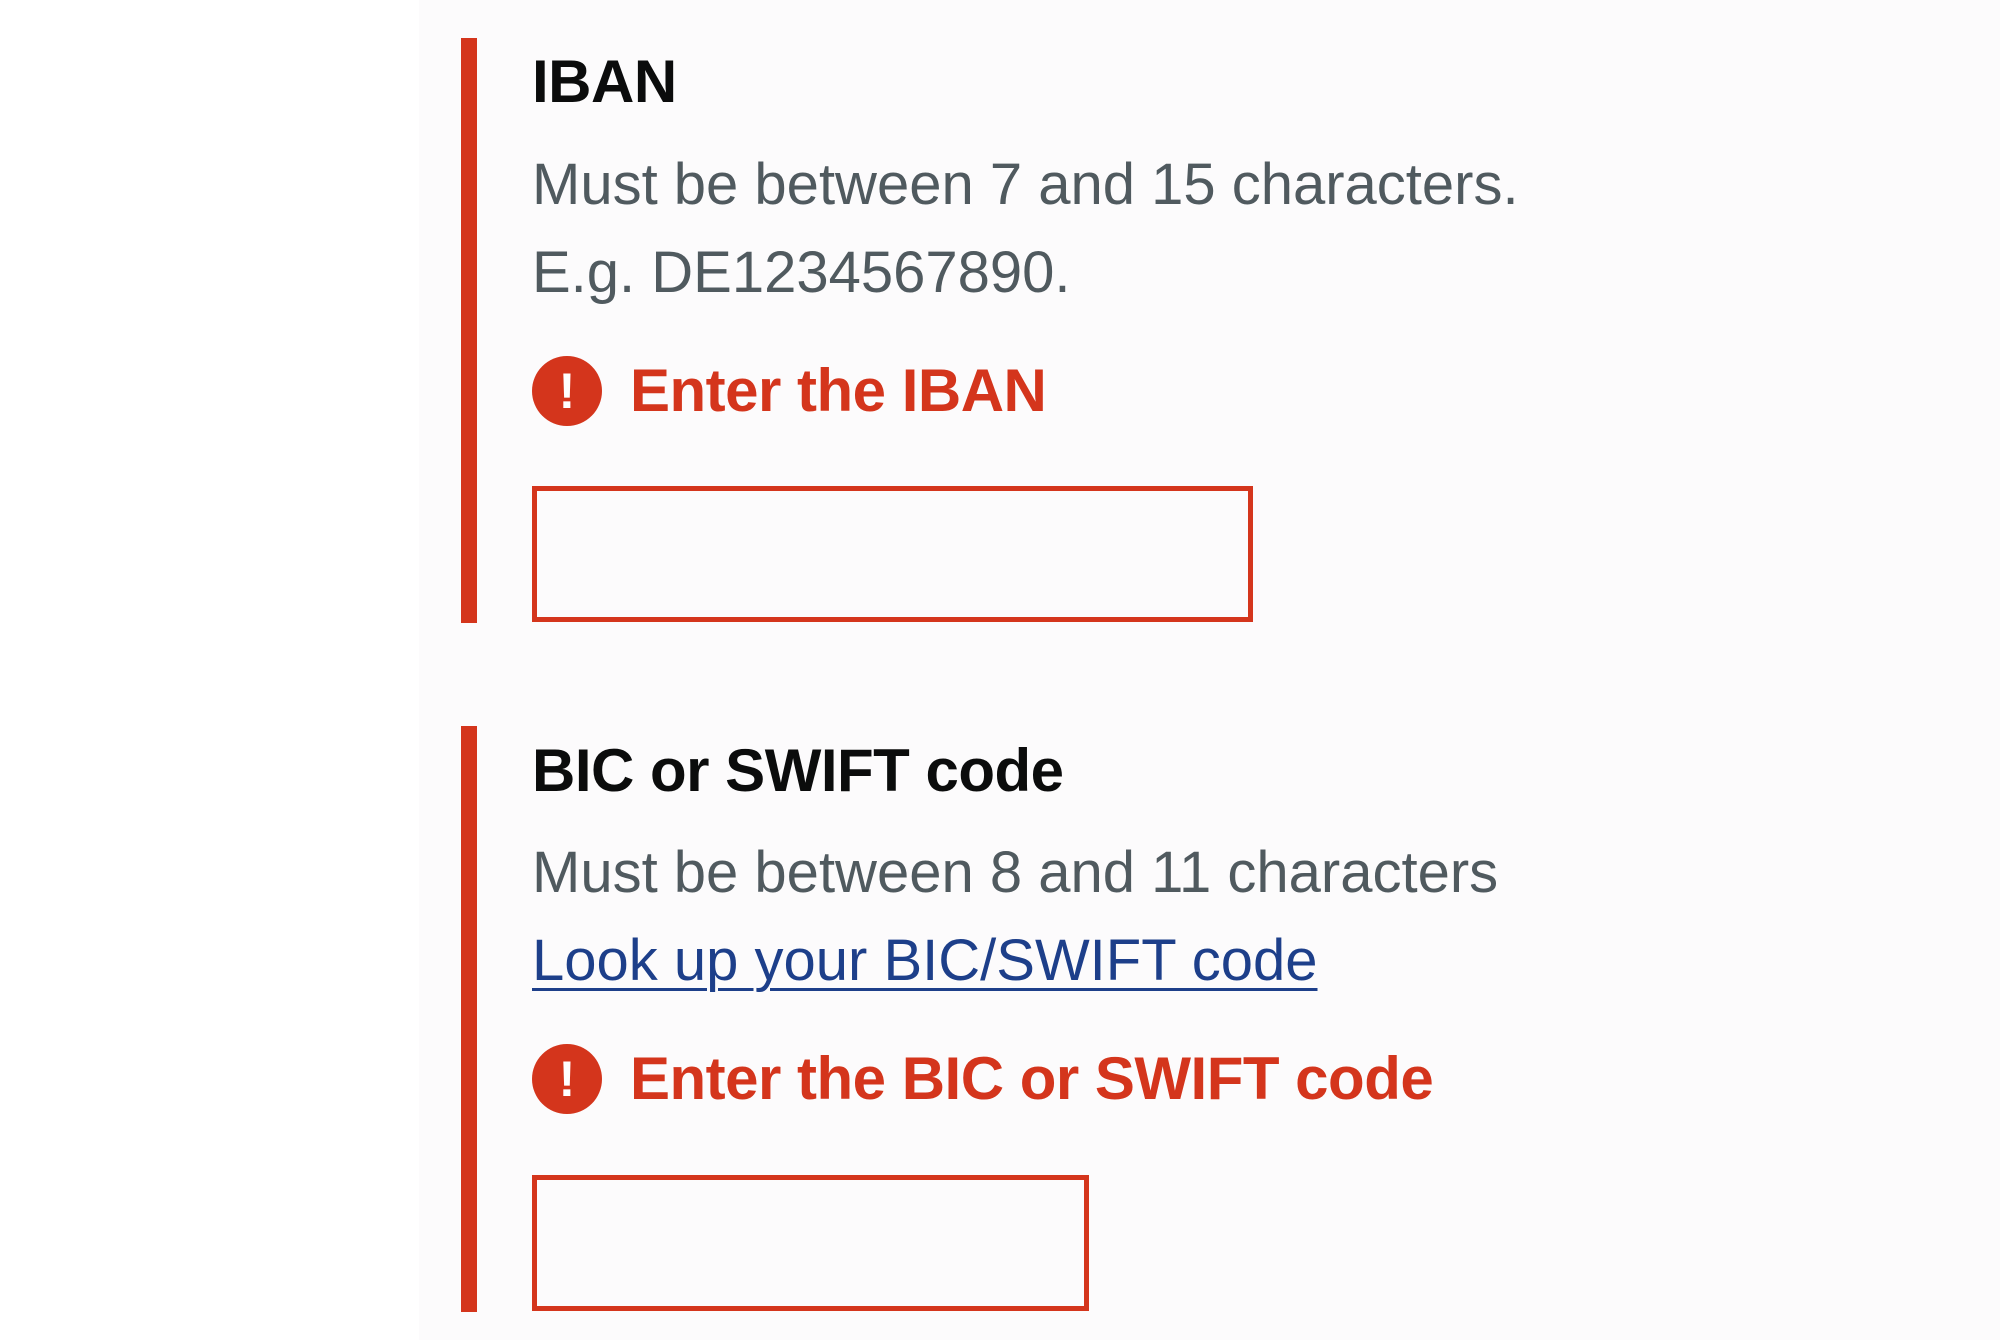 The width and height of the screenshot is (2000, 1340). I want to click on bic-hint: Must be between 8 and 11 characters, so click(1015, 872).